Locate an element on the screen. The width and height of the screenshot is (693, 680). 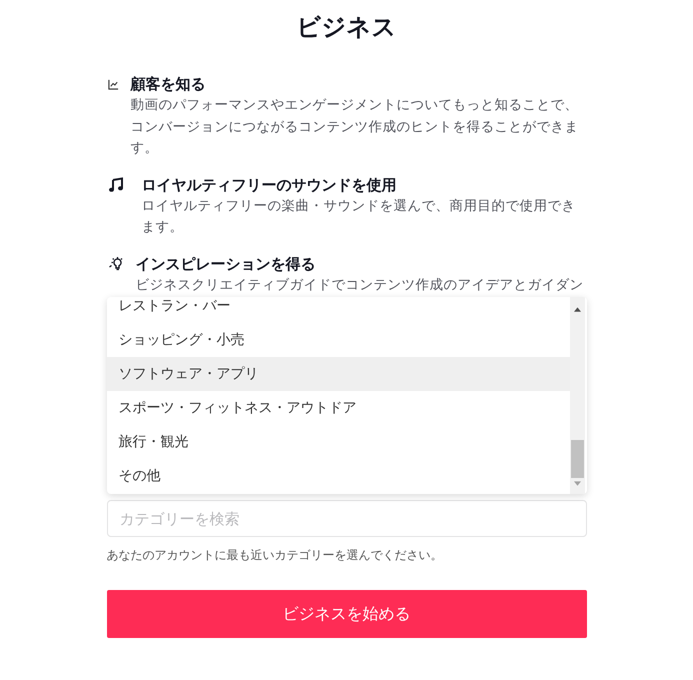
hint-text: あなたのアカウントに最も近いカテゴリーを選んでください。 is located at coordinates (275, 555).